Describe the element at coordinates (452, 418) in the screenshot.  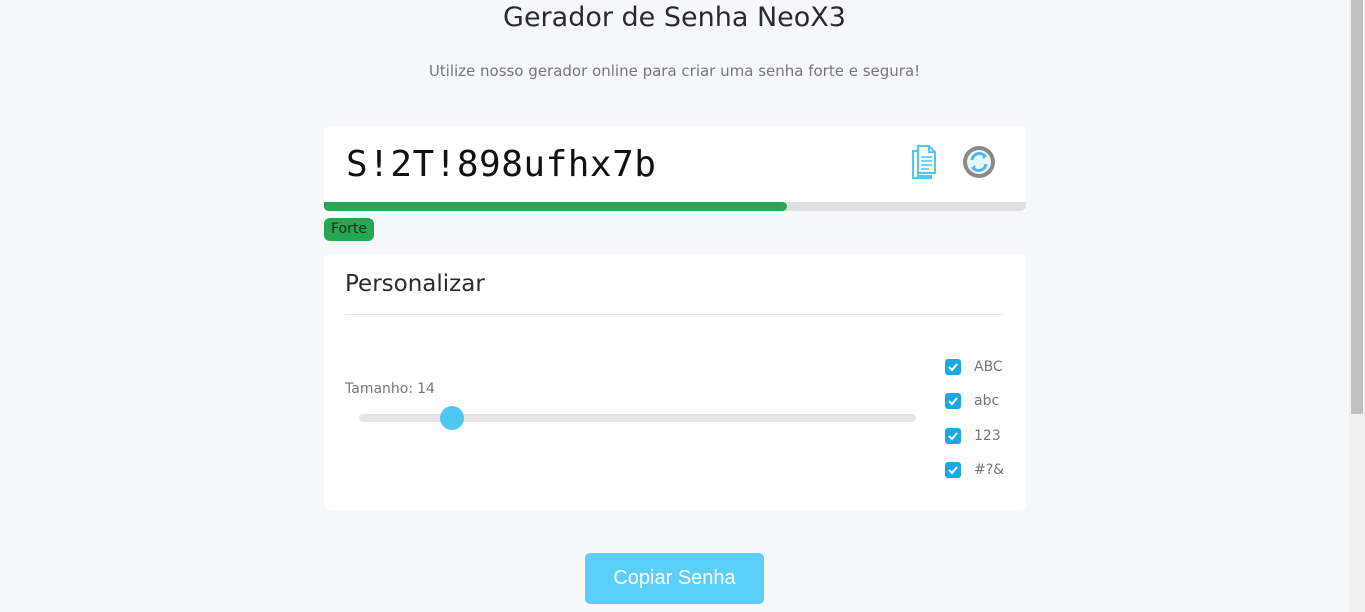
I see `length-slider-thumb` at that location.